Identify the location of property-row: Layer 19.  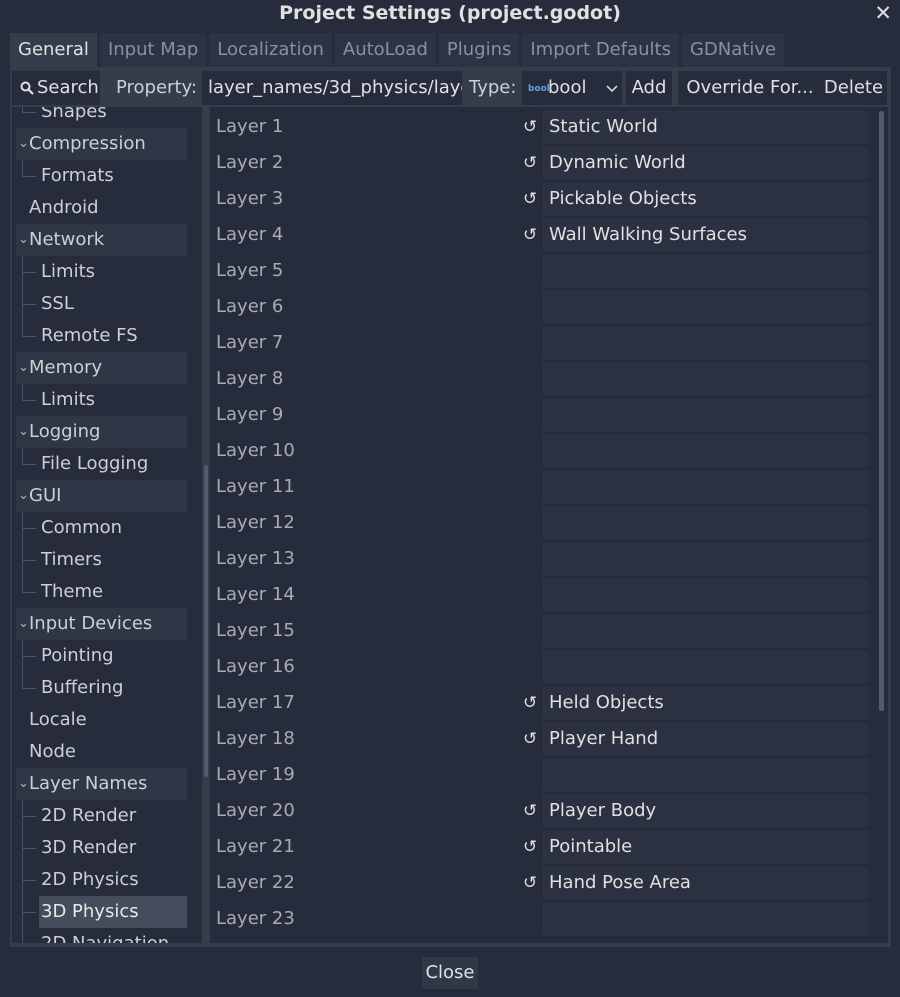
(543, 775).